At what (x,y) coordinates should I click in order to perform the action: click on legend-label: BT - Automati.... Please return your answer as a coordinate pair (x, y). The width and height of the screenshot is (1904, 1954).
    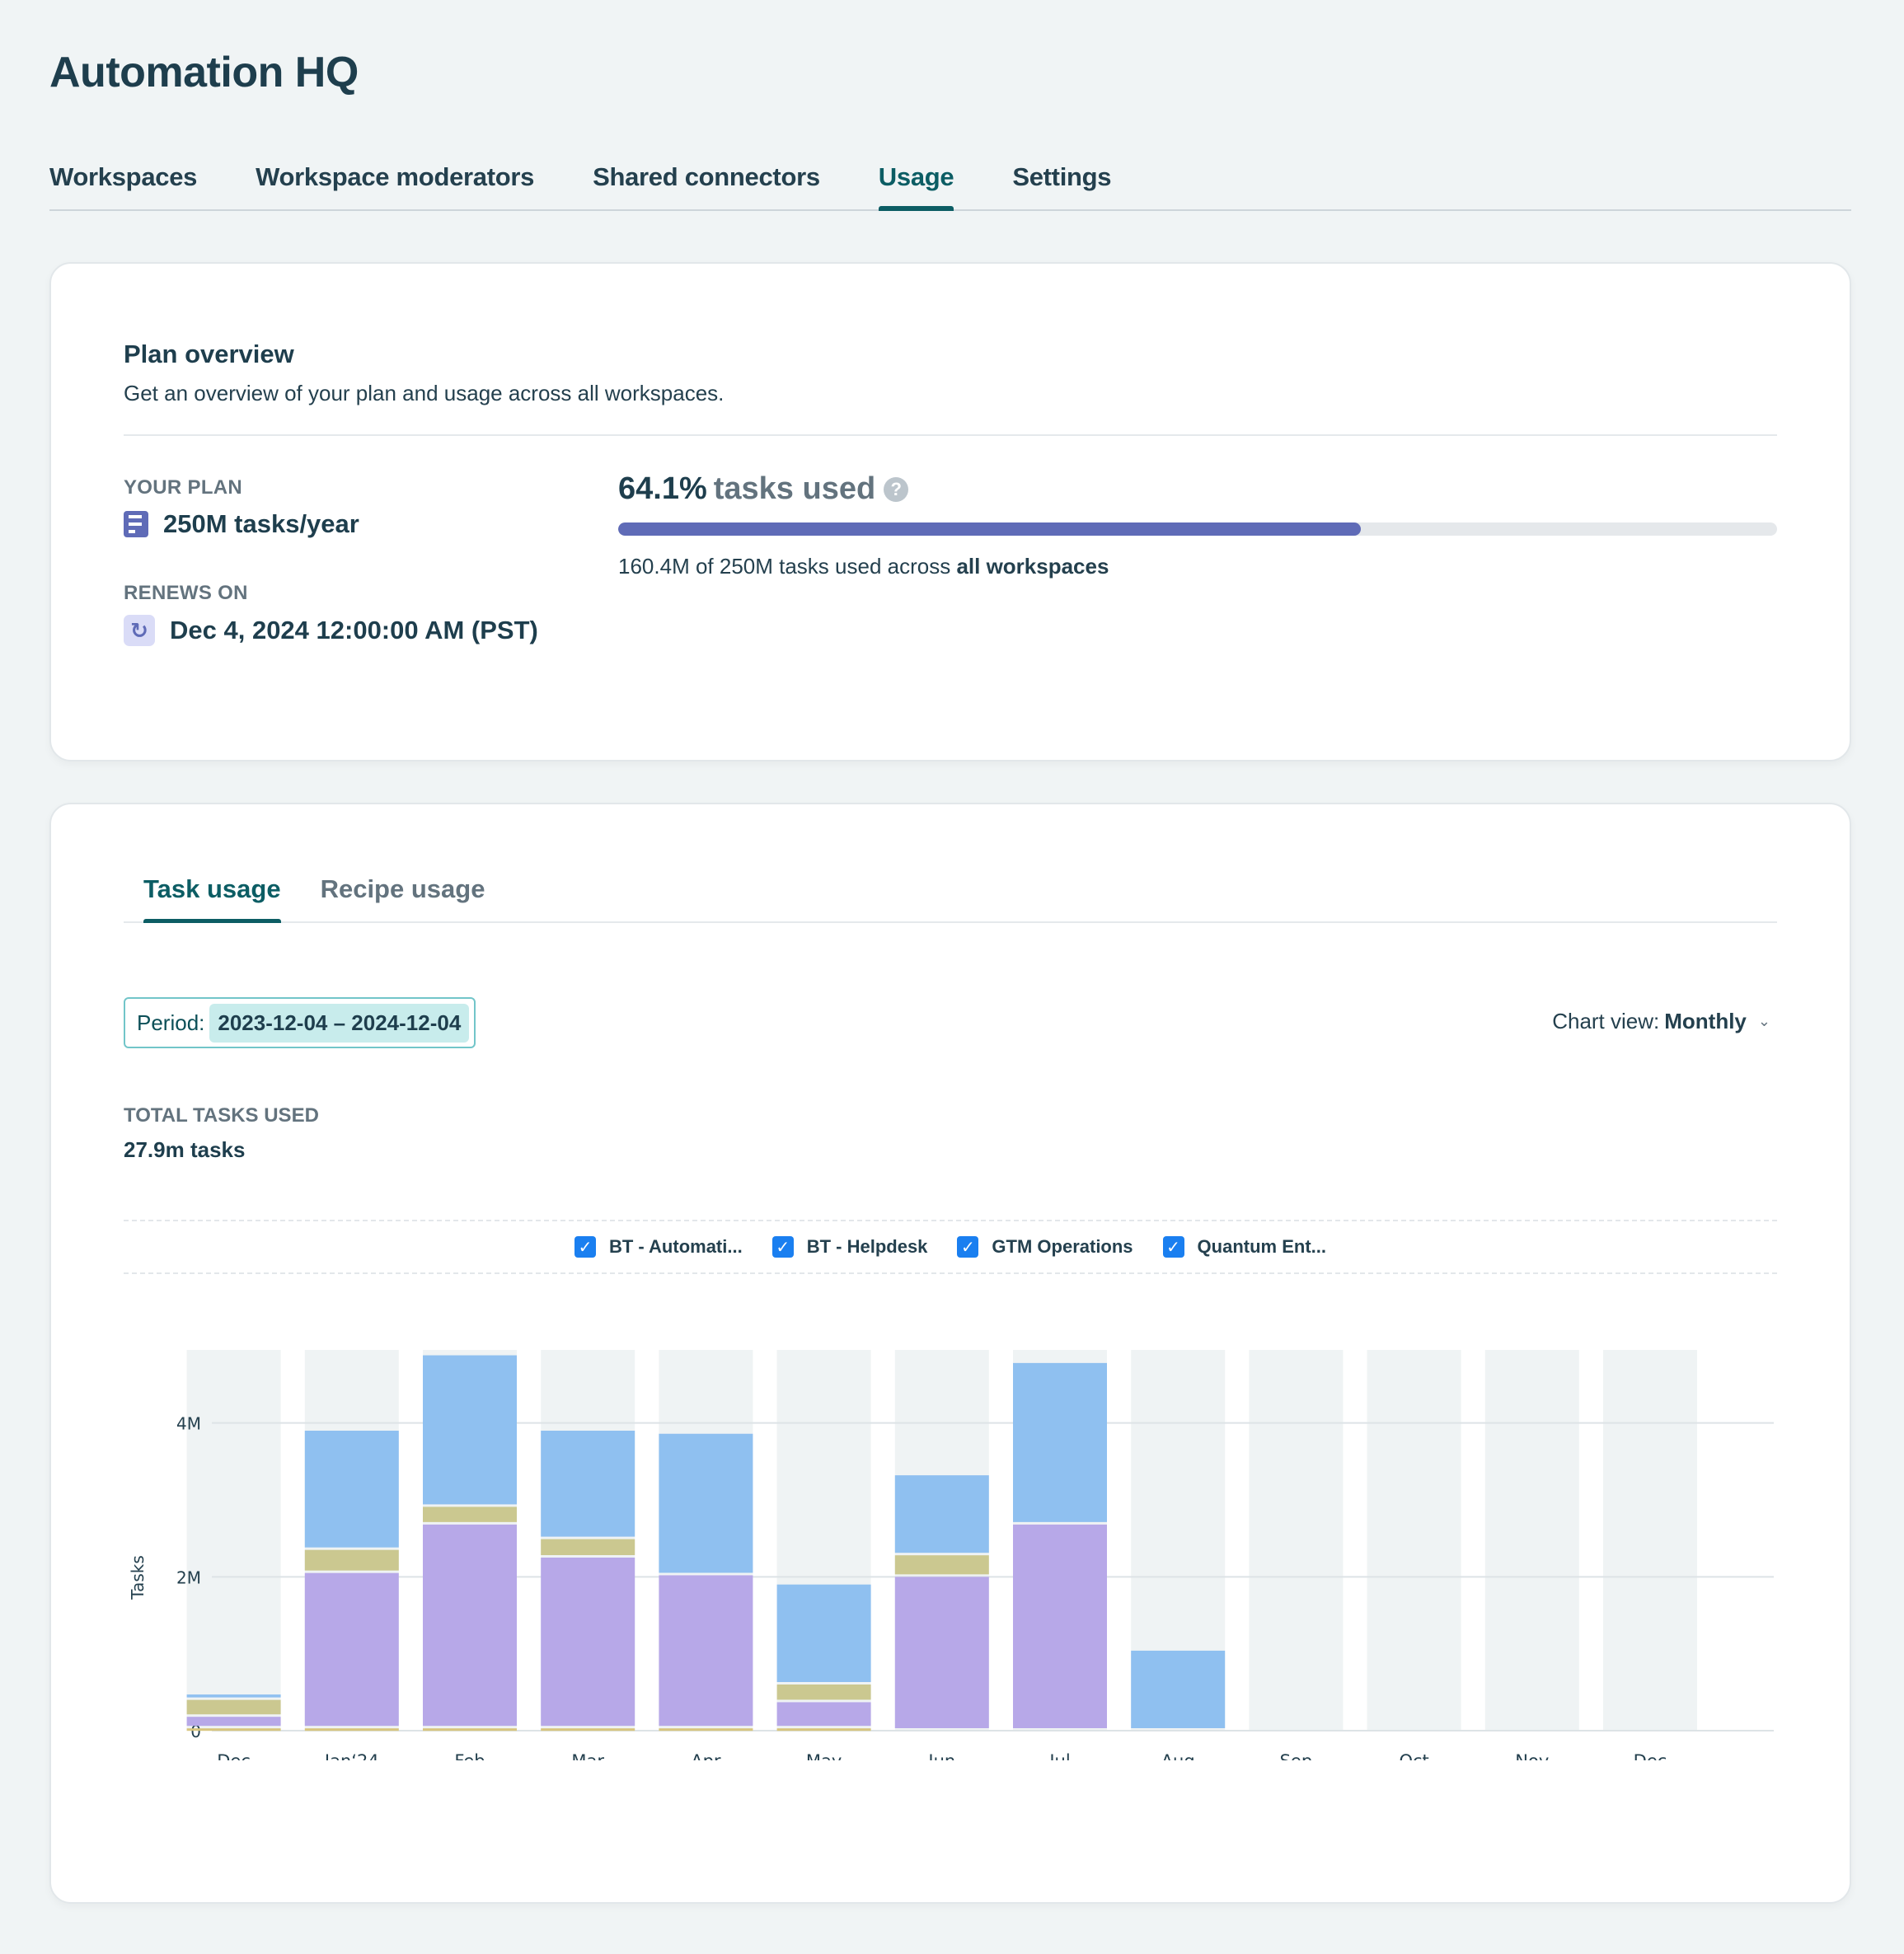
    Looking at the image, I should click on (675, 1247).